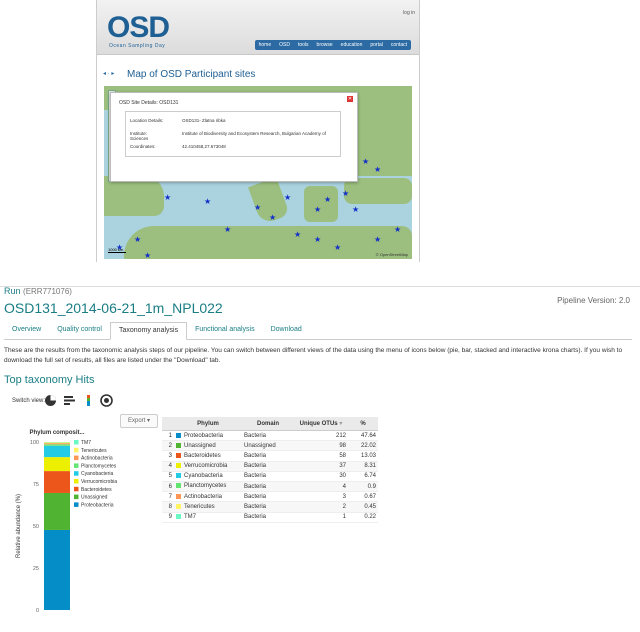 The image size is (640, 632). Describe the element at coordinates (350, 99) in the screenshot. I see `close-icon: ✕` at that location.